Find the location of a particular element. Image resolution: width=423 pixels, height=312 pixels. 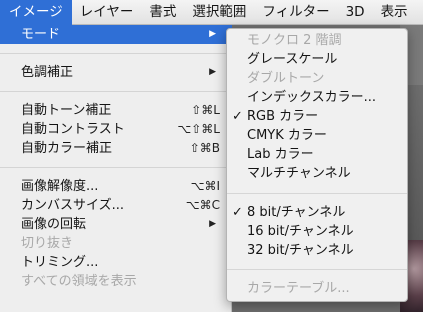

submenu-item-label: CMYK カラー is located at coordinates (287, 135).